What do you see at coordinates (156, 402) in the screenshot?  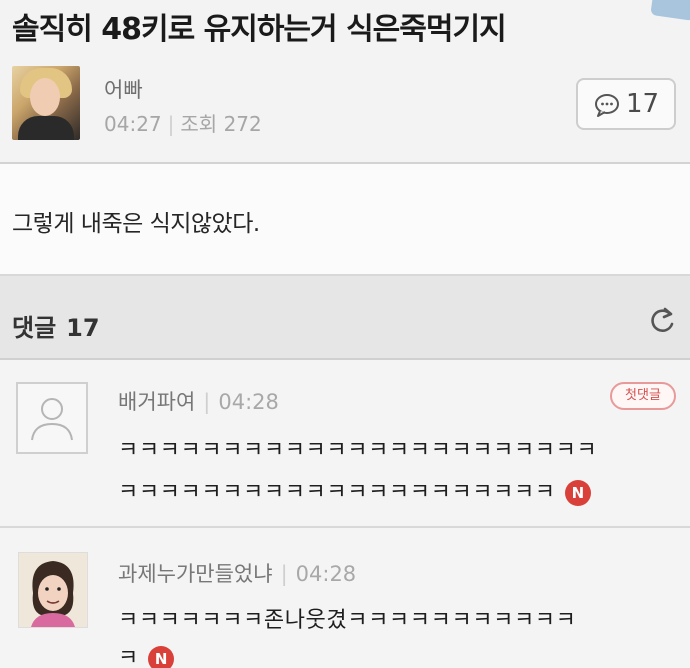 I see `comment-author: 배거파여` at bounding box center [156, 402].